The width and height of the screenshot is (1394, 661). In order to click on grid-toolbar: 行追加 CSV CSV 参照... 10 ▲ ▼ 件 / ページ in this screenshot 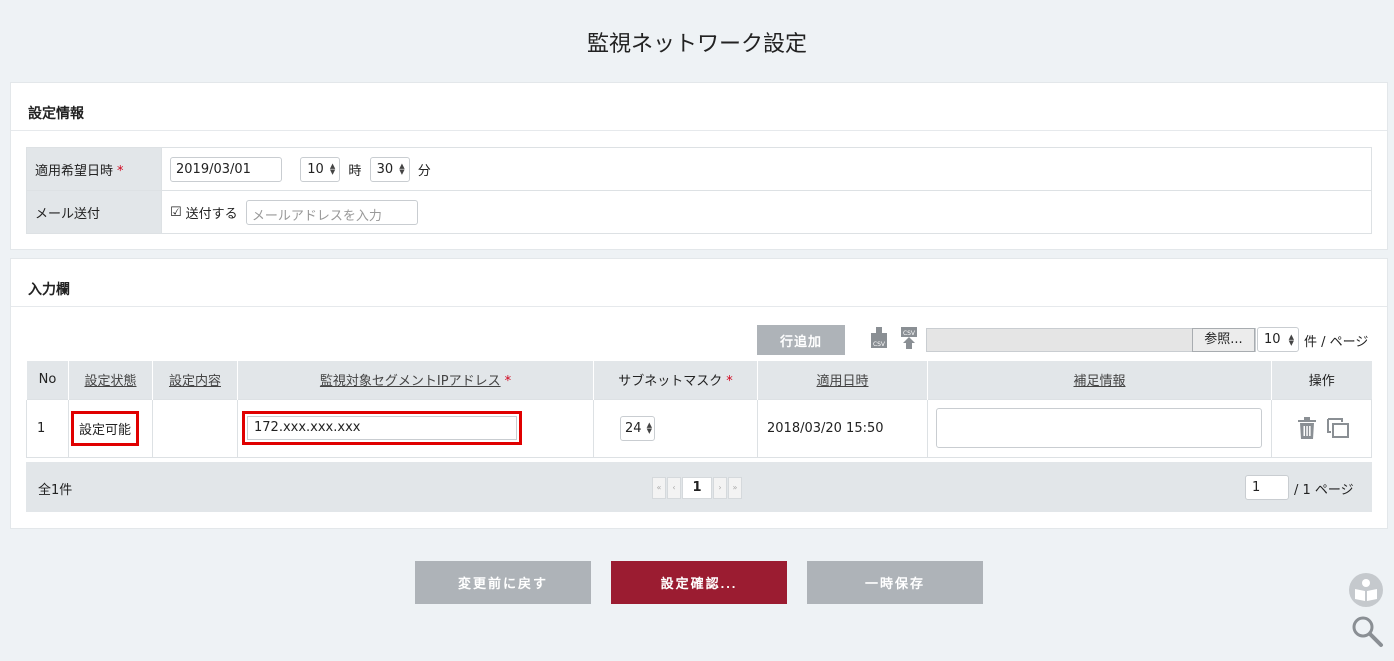, I will do `click(699, 341)`.